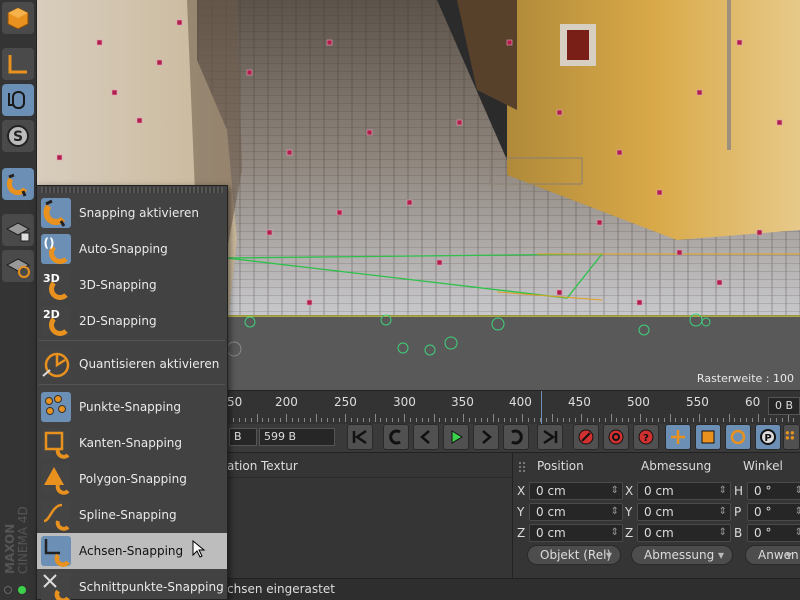  I want to click on workplane-lock-icon, so click(18, 230).